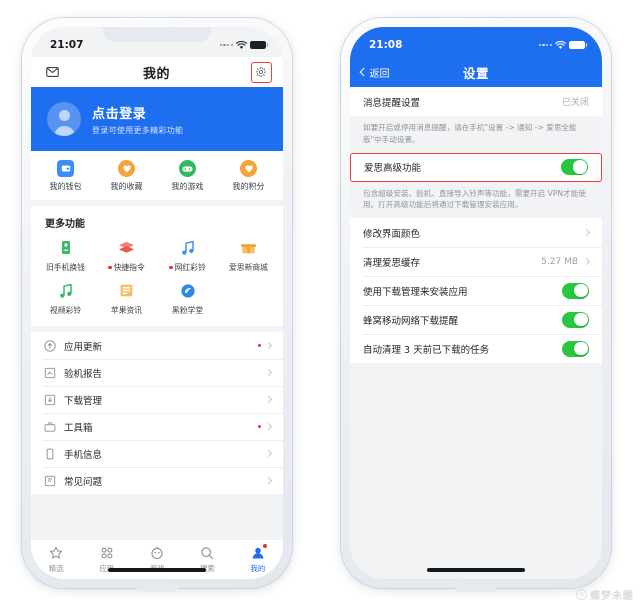 The height and width of the screenshot is (608, 640). Describe the element at coordinates (476, 101) in the screenshot. I see `settings-row-notify: 消息提醒设置 已关闭` at that location.